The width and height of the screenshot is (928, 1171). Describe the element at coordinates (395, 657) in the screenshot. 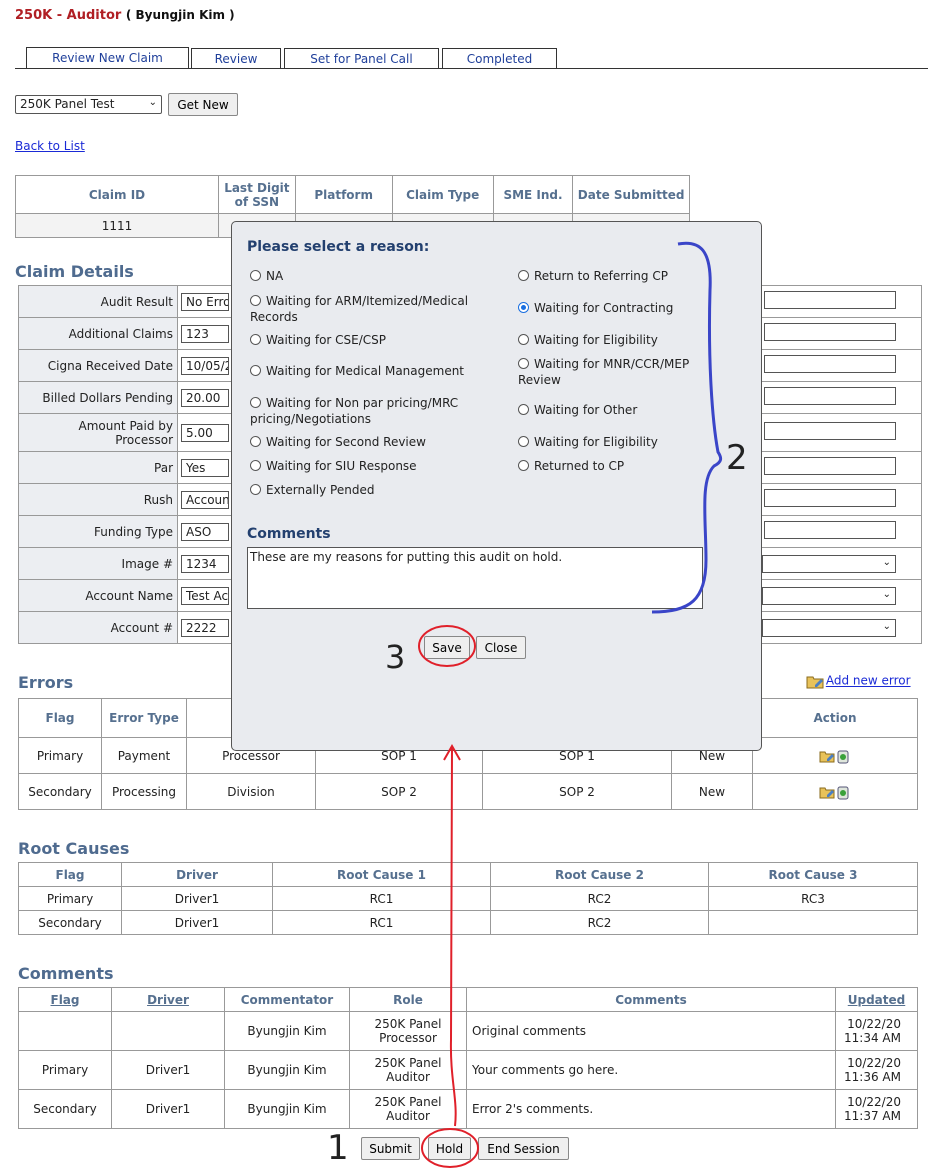

I see `annotation-number-3: 3` at that location.